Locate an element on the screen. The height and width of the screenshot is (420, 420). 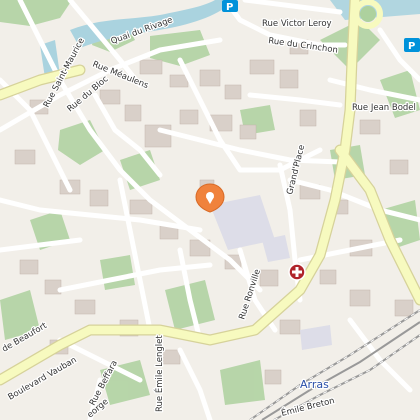
parking-symbol: P is located at coordinates (229, 7).